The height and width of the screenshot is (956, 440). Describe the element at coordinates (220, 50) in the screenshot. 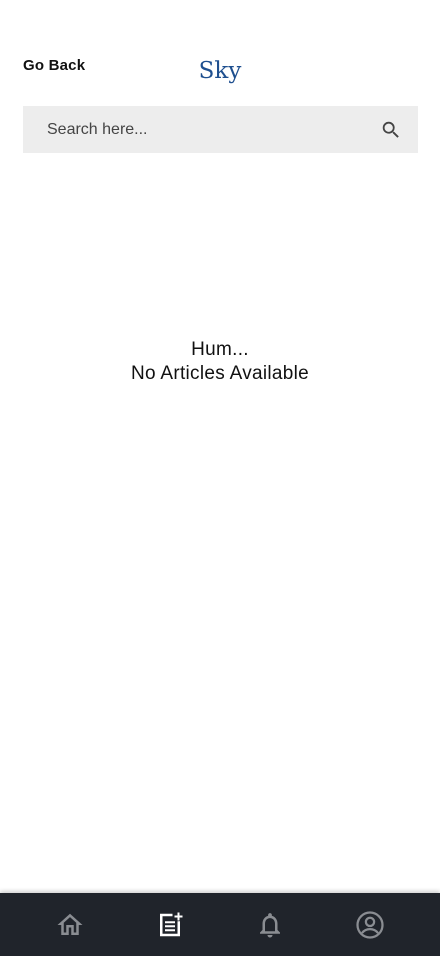

I see `header: Go Back Sky` at that location.